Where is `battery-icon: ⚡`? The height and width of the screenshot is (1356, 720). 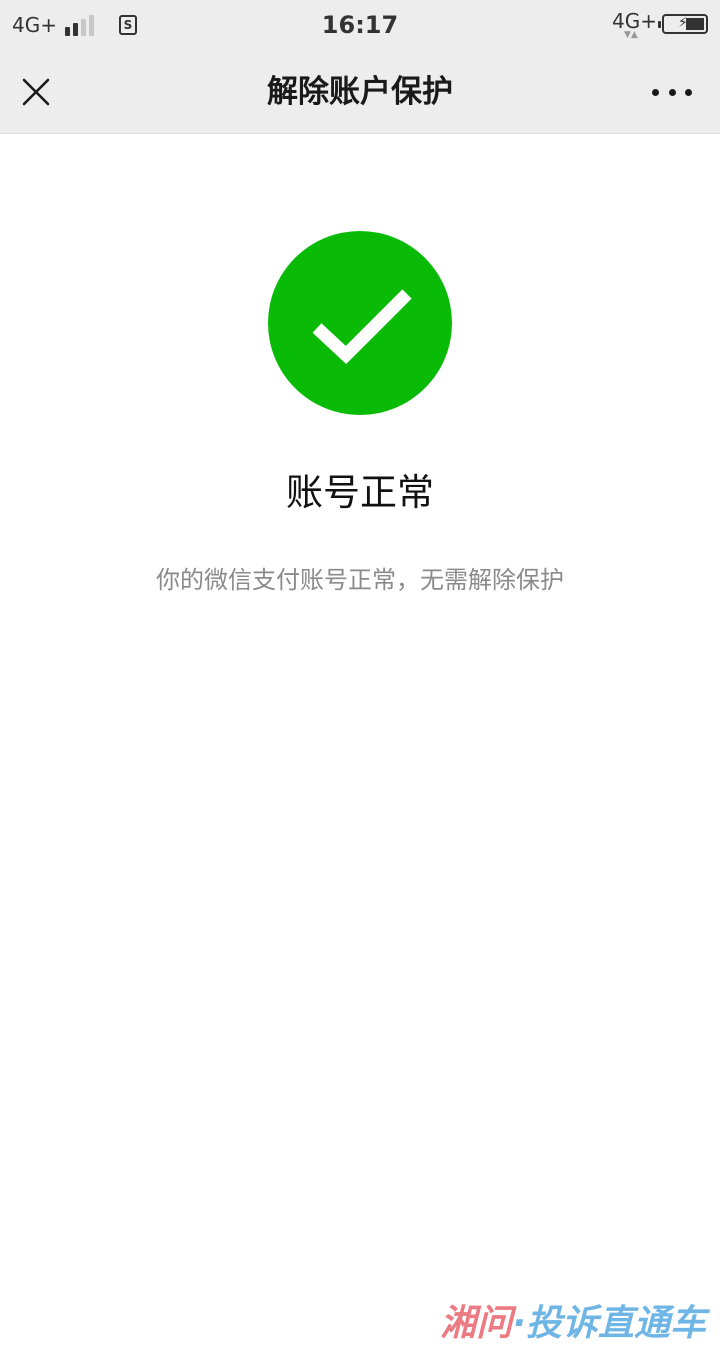
battery-icon: ⚡ is located at coordinates (683, 24).